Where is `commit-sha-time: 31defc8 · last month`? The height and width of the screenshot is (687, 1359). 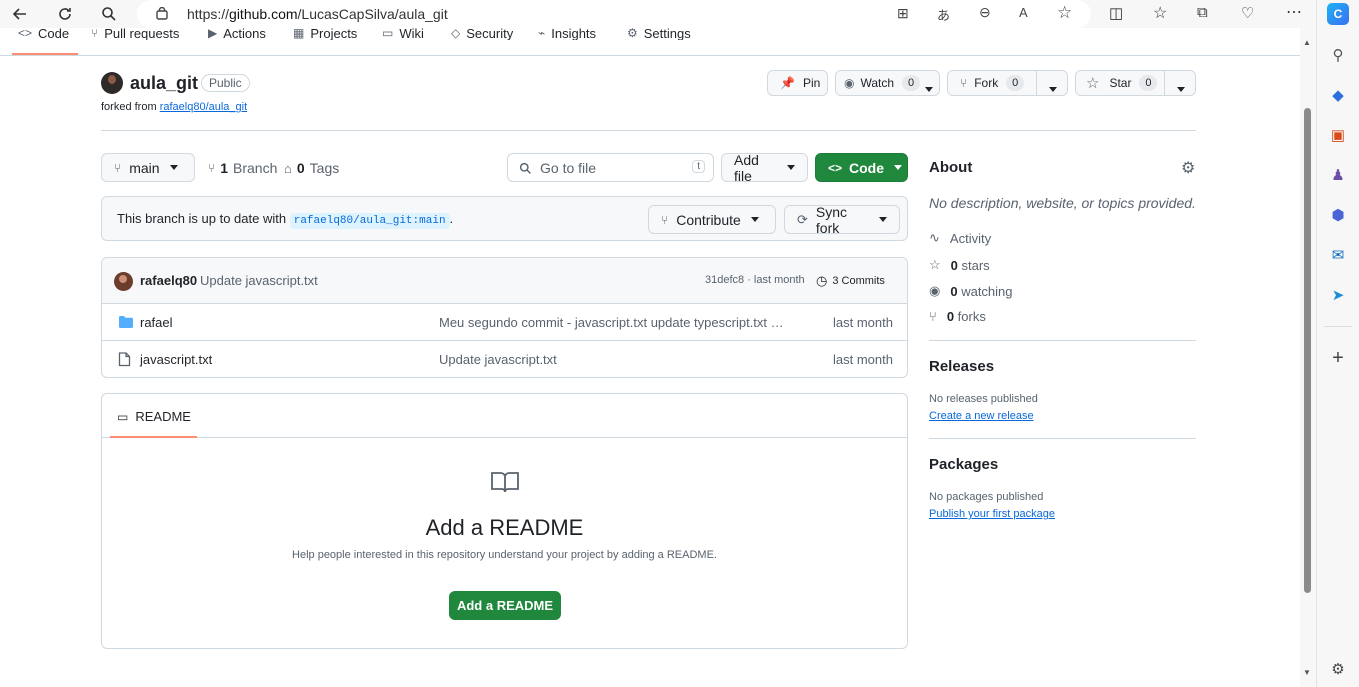 commit-sha-time: 31defc8 · last month is located at coordinates (755, 280).